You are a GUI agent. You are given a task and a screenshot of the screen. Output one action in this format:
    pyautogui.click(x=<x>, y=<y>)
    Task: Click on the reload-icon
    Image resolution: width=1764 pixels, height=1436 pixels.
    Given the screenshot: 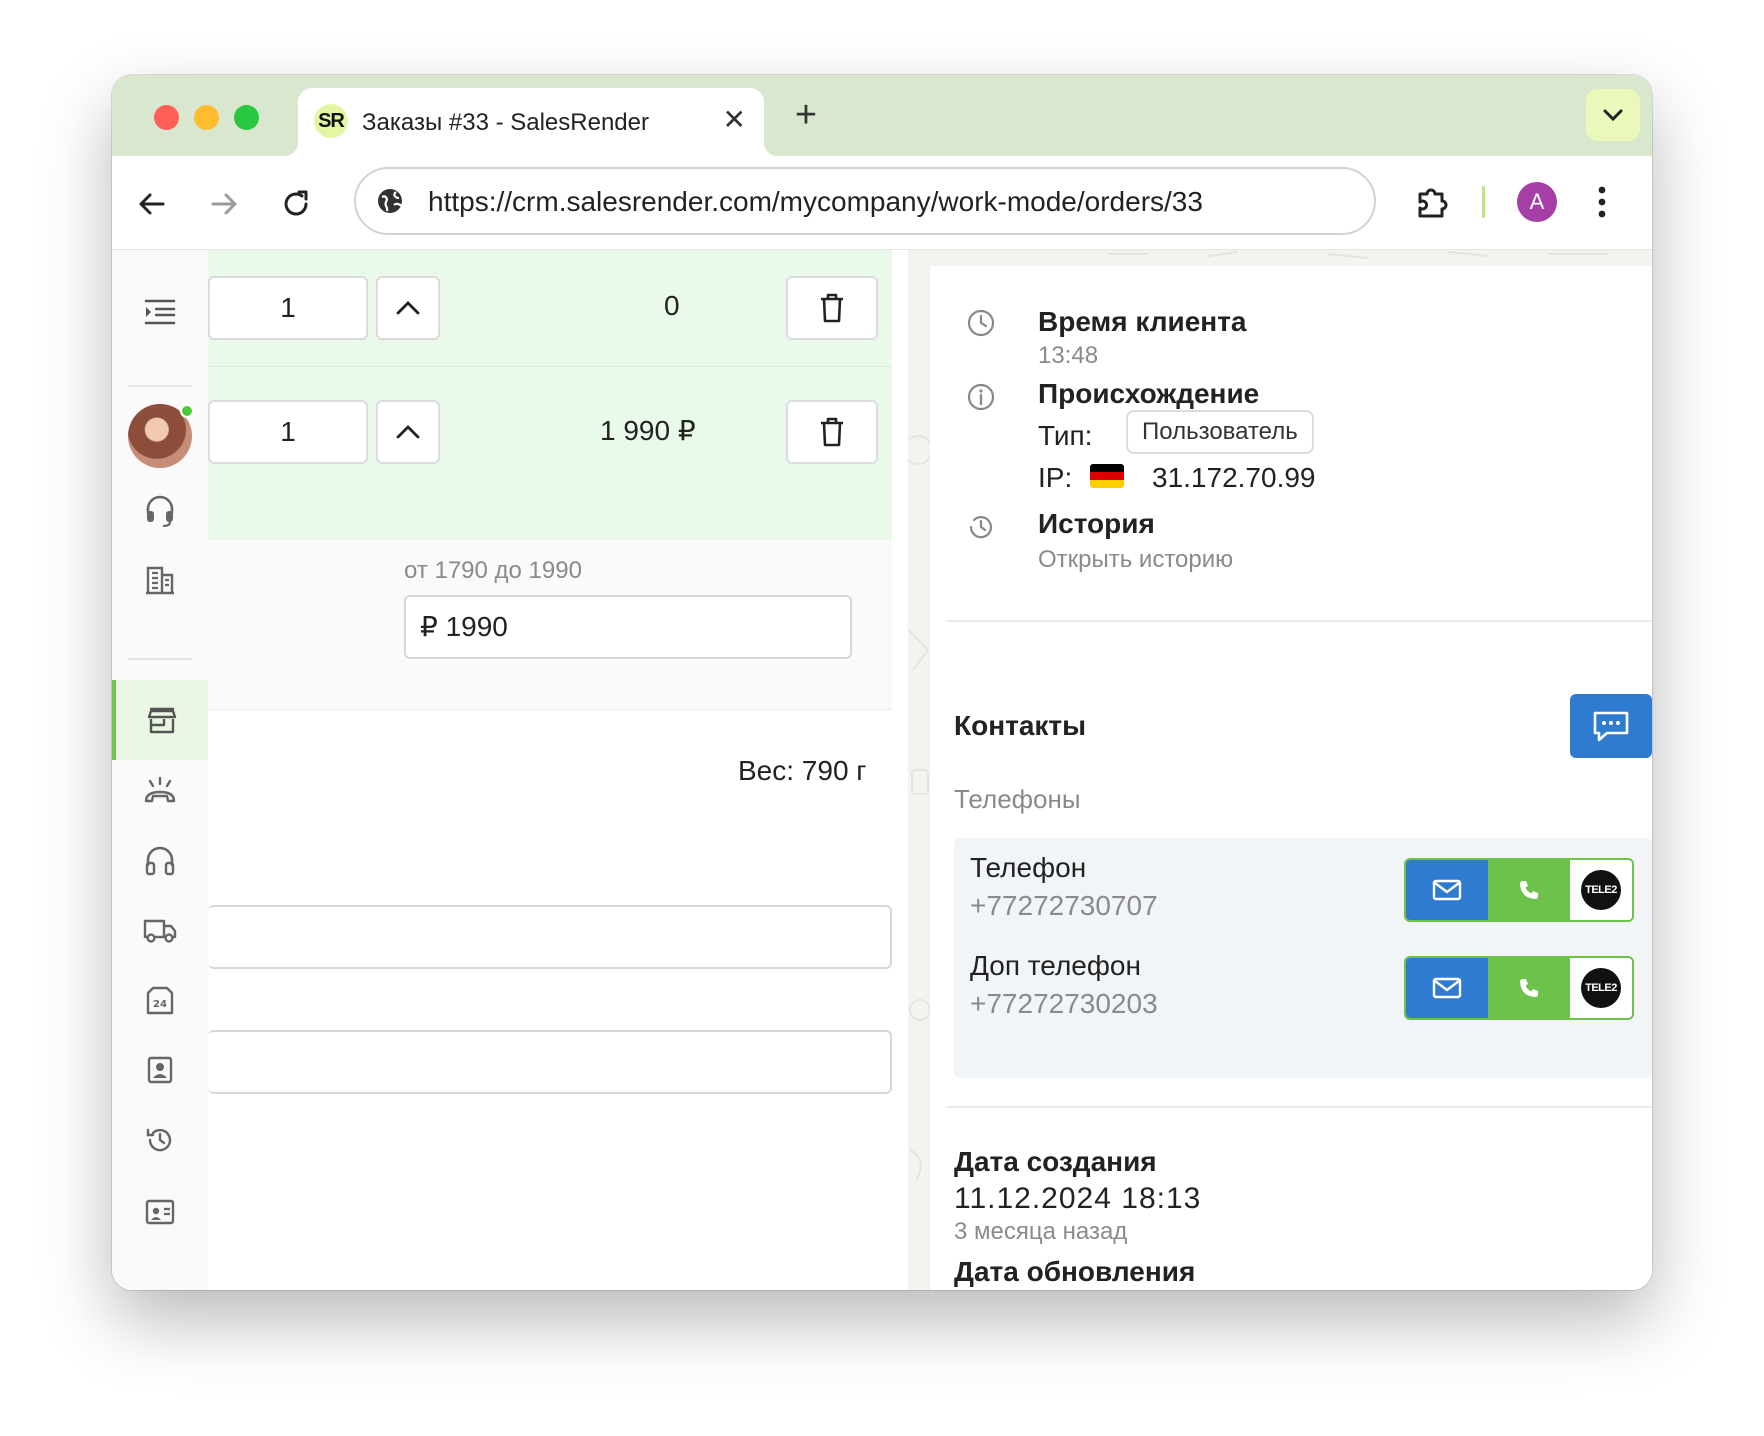 What is the action you would take?
    pyautogui.click(x=296, y=203)
    